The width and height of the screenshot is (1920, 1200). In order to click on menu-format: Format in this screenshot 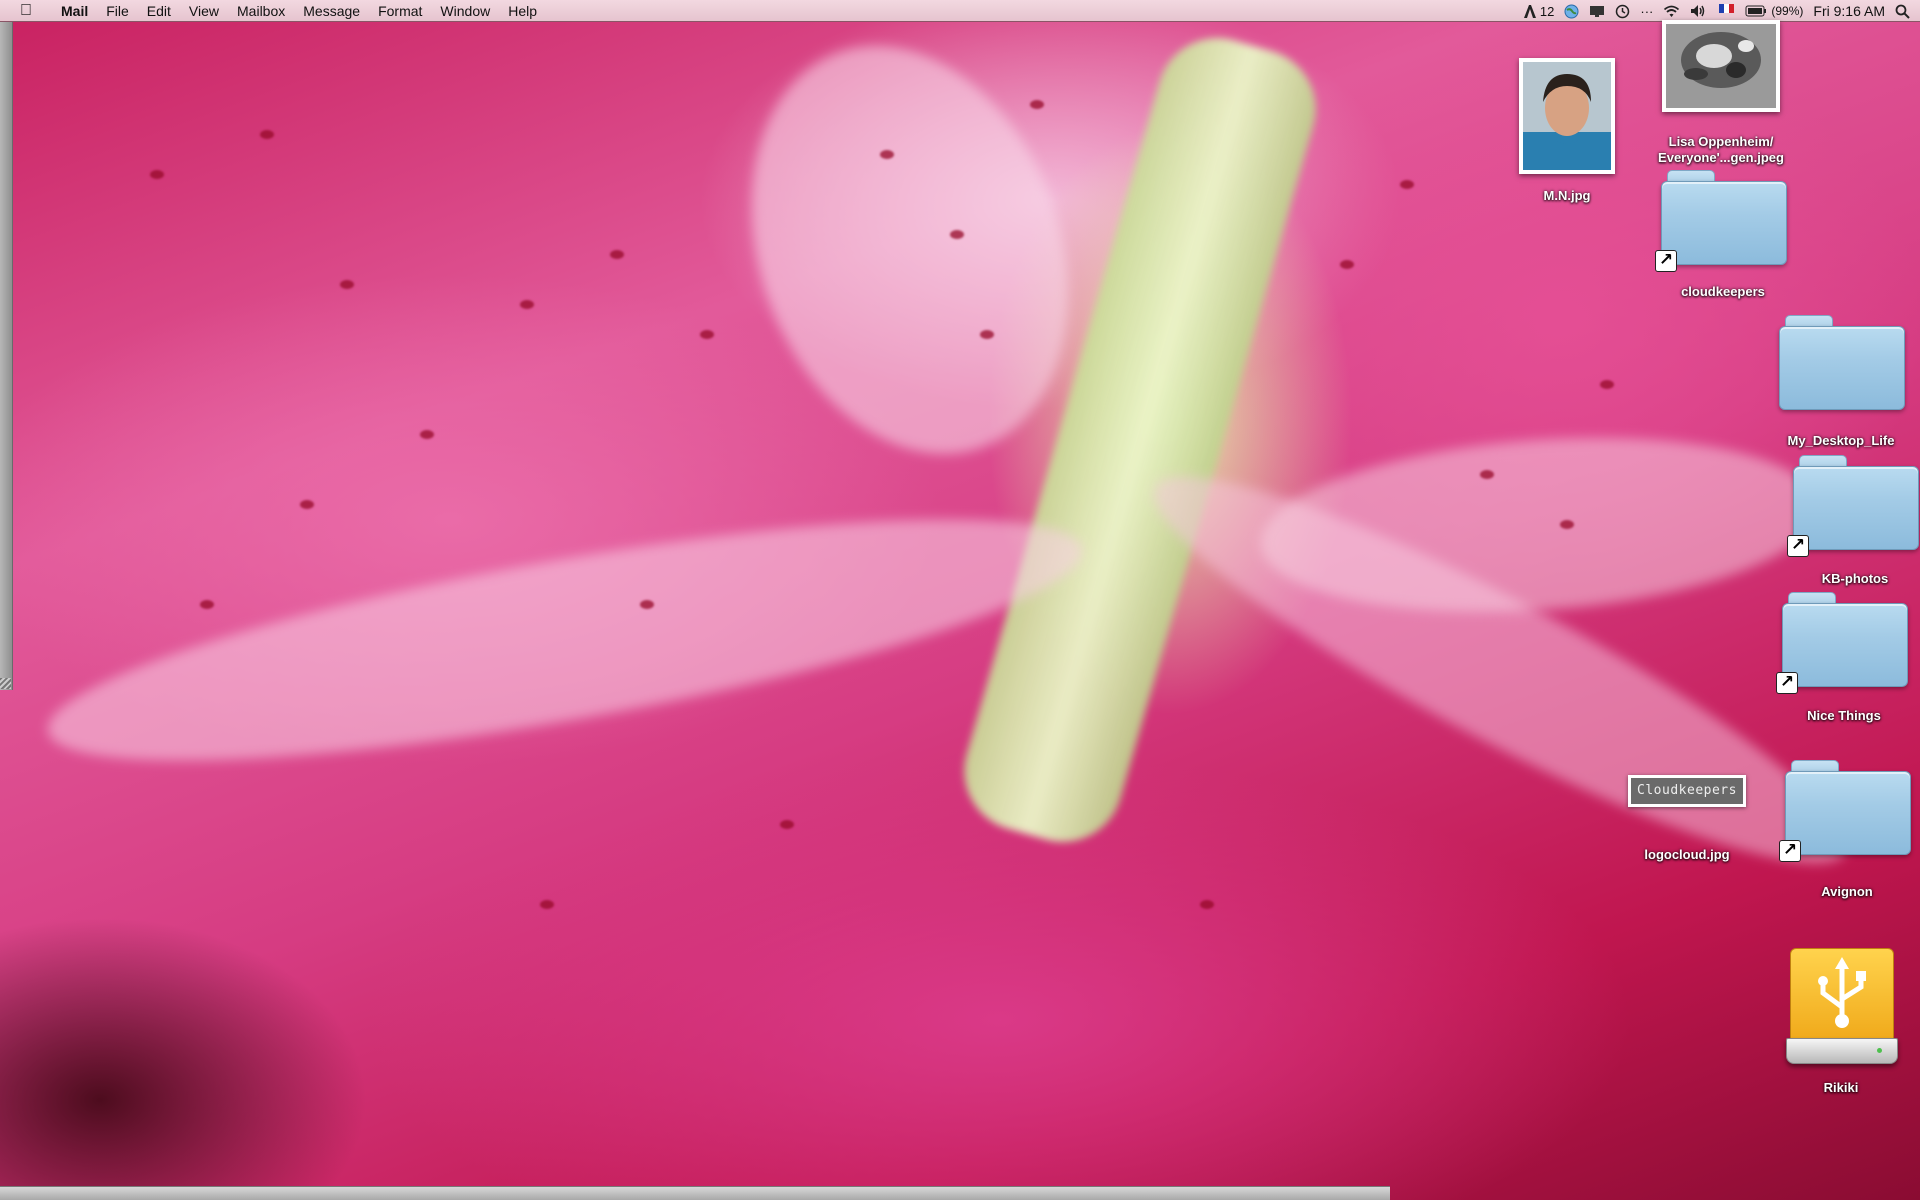, I will do `click(400, 11)`.